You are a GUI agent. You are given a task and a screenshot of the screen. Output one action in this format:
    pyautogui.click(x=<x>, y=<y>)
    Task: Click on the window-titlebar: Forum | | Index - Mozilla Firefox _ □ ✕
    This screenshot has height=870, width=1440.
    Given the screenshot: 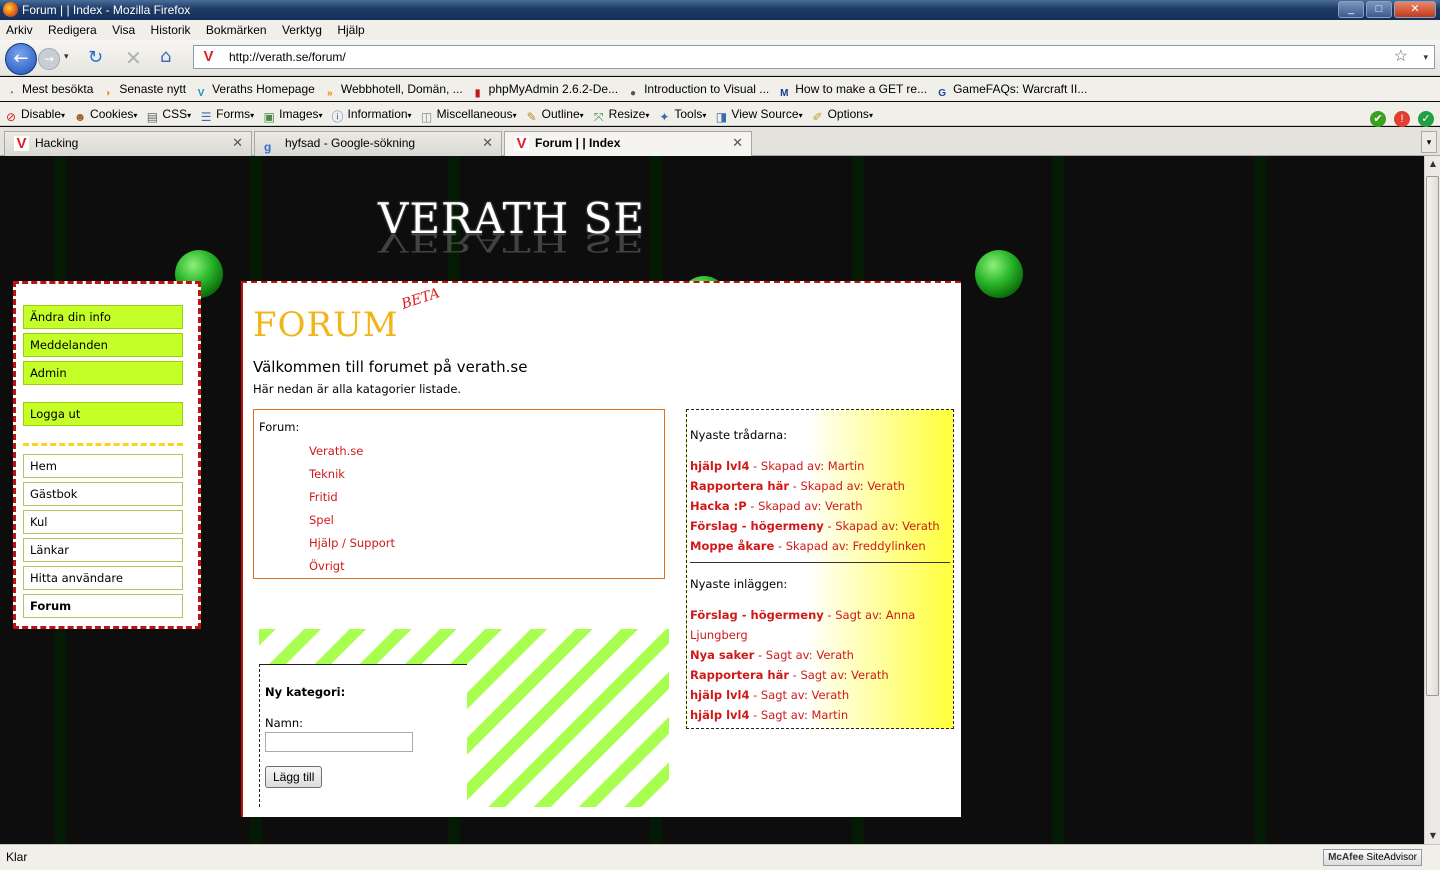 What is the action you would take?
    pyautogui.click(x=720, y=10)
    